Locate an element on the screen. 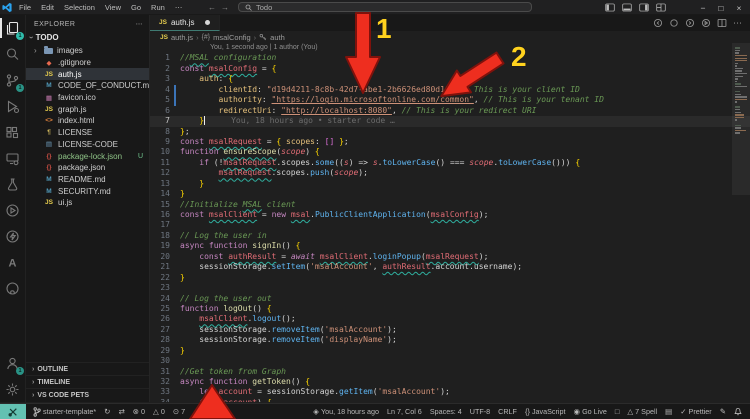  status-spaces-4: Spaces: 4 is located at coordinates (446, 411).